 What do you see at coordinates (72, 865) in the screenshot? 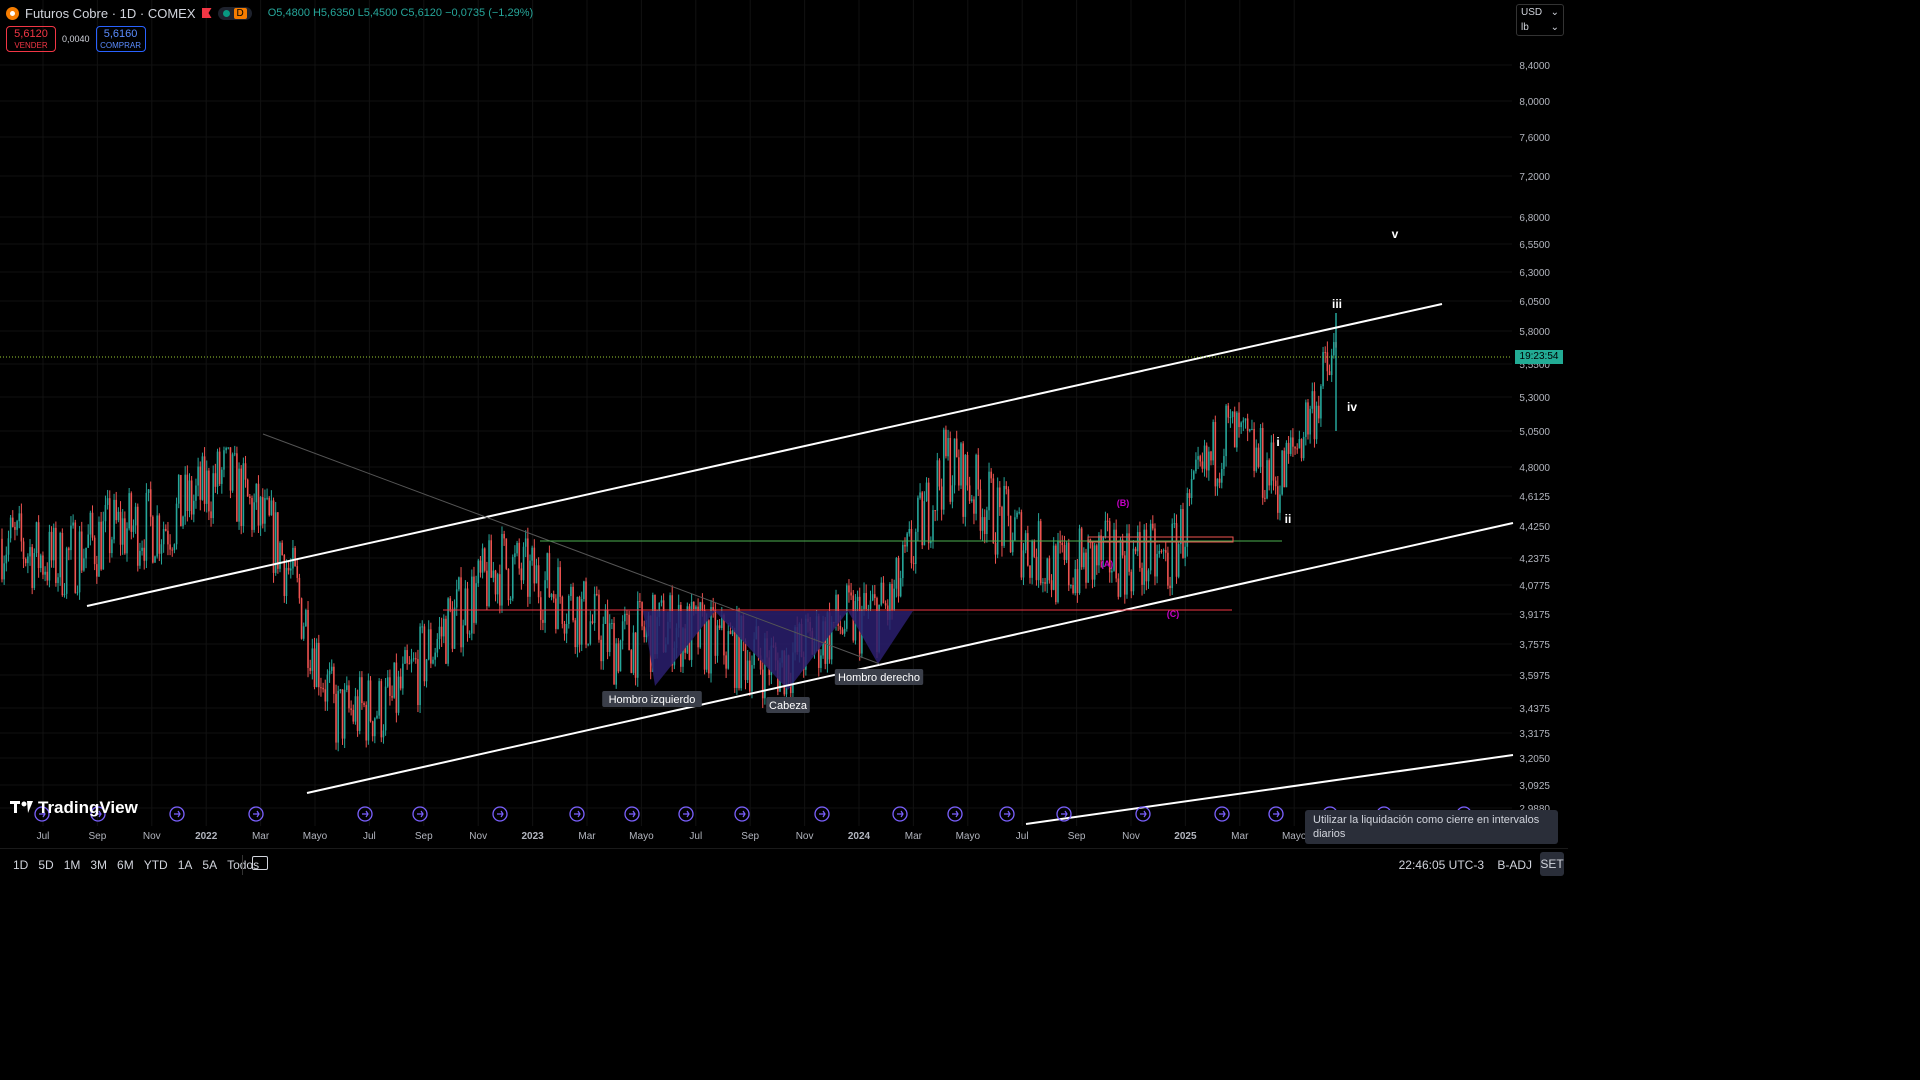
I see `tf-1m: 1M` at bounding box center [72, 865].